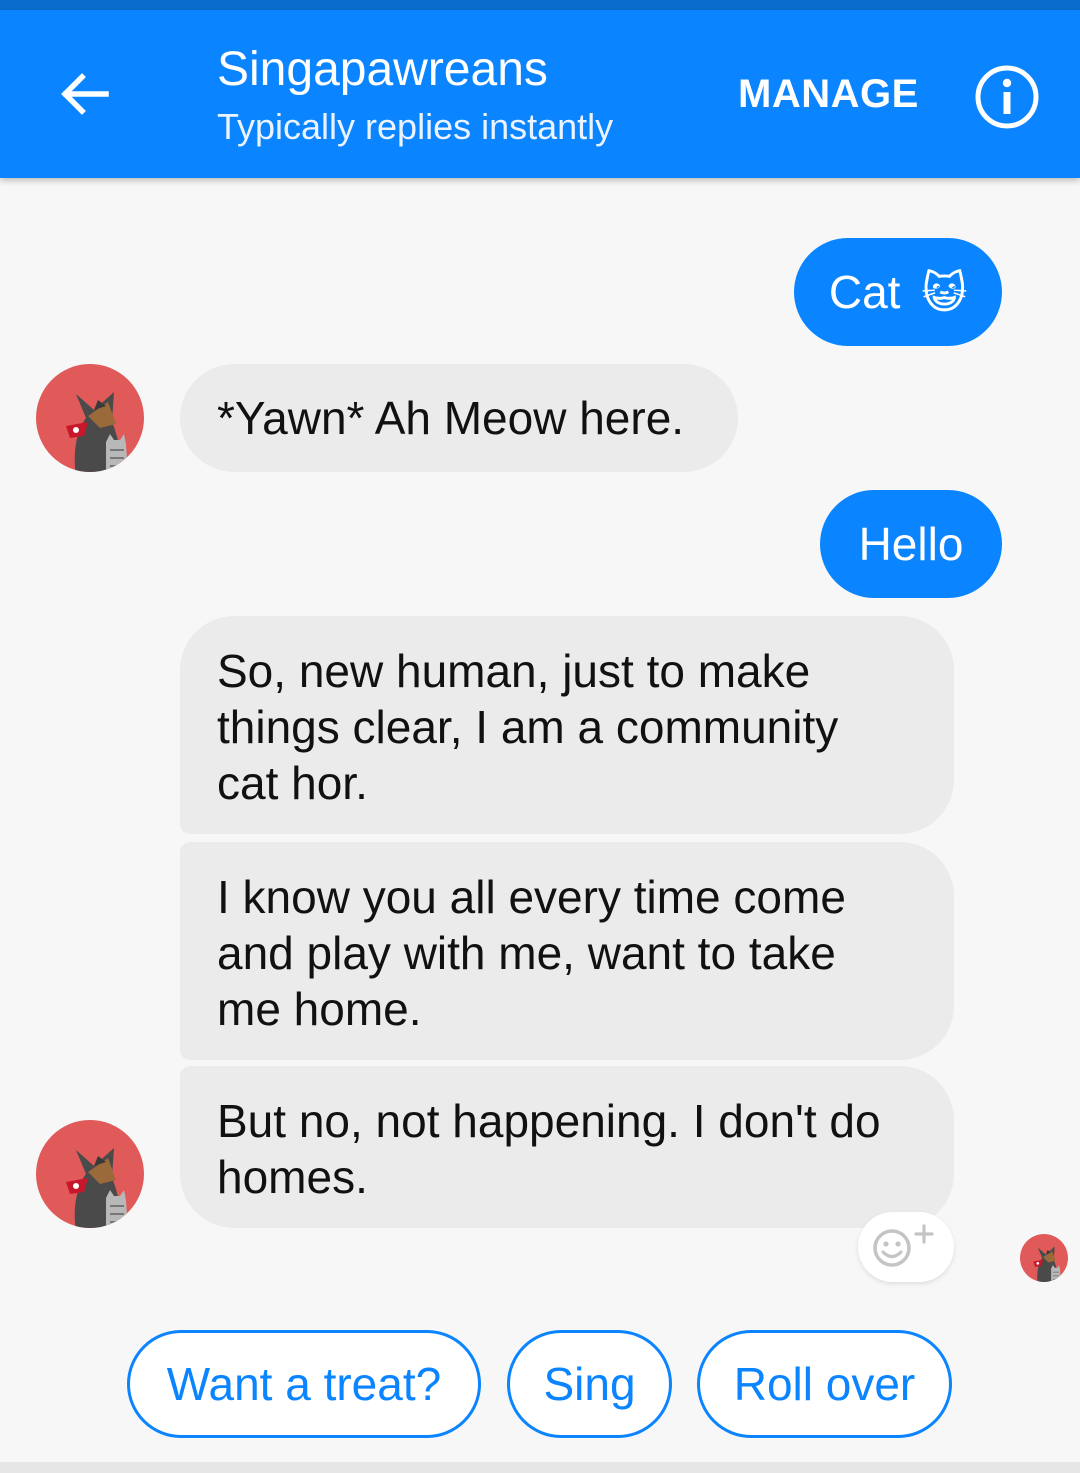  Describe the element at coordinates (540, 1467) in the screenshot. I see `composer-divider` at that location.